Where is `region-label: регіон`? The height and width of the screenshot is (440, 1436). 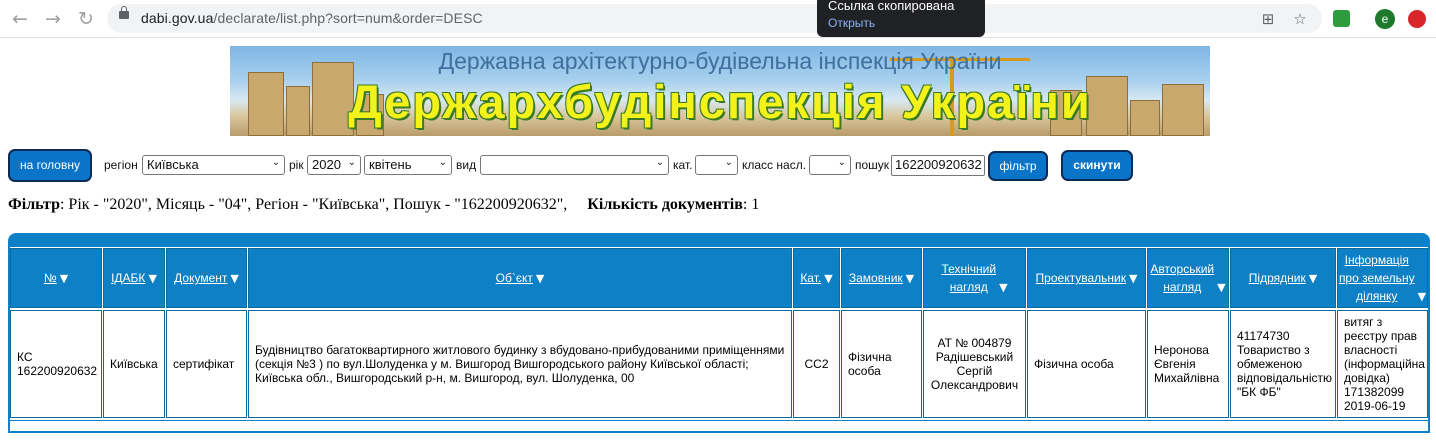 region-label: регіон is located at coordinates (121, 165).